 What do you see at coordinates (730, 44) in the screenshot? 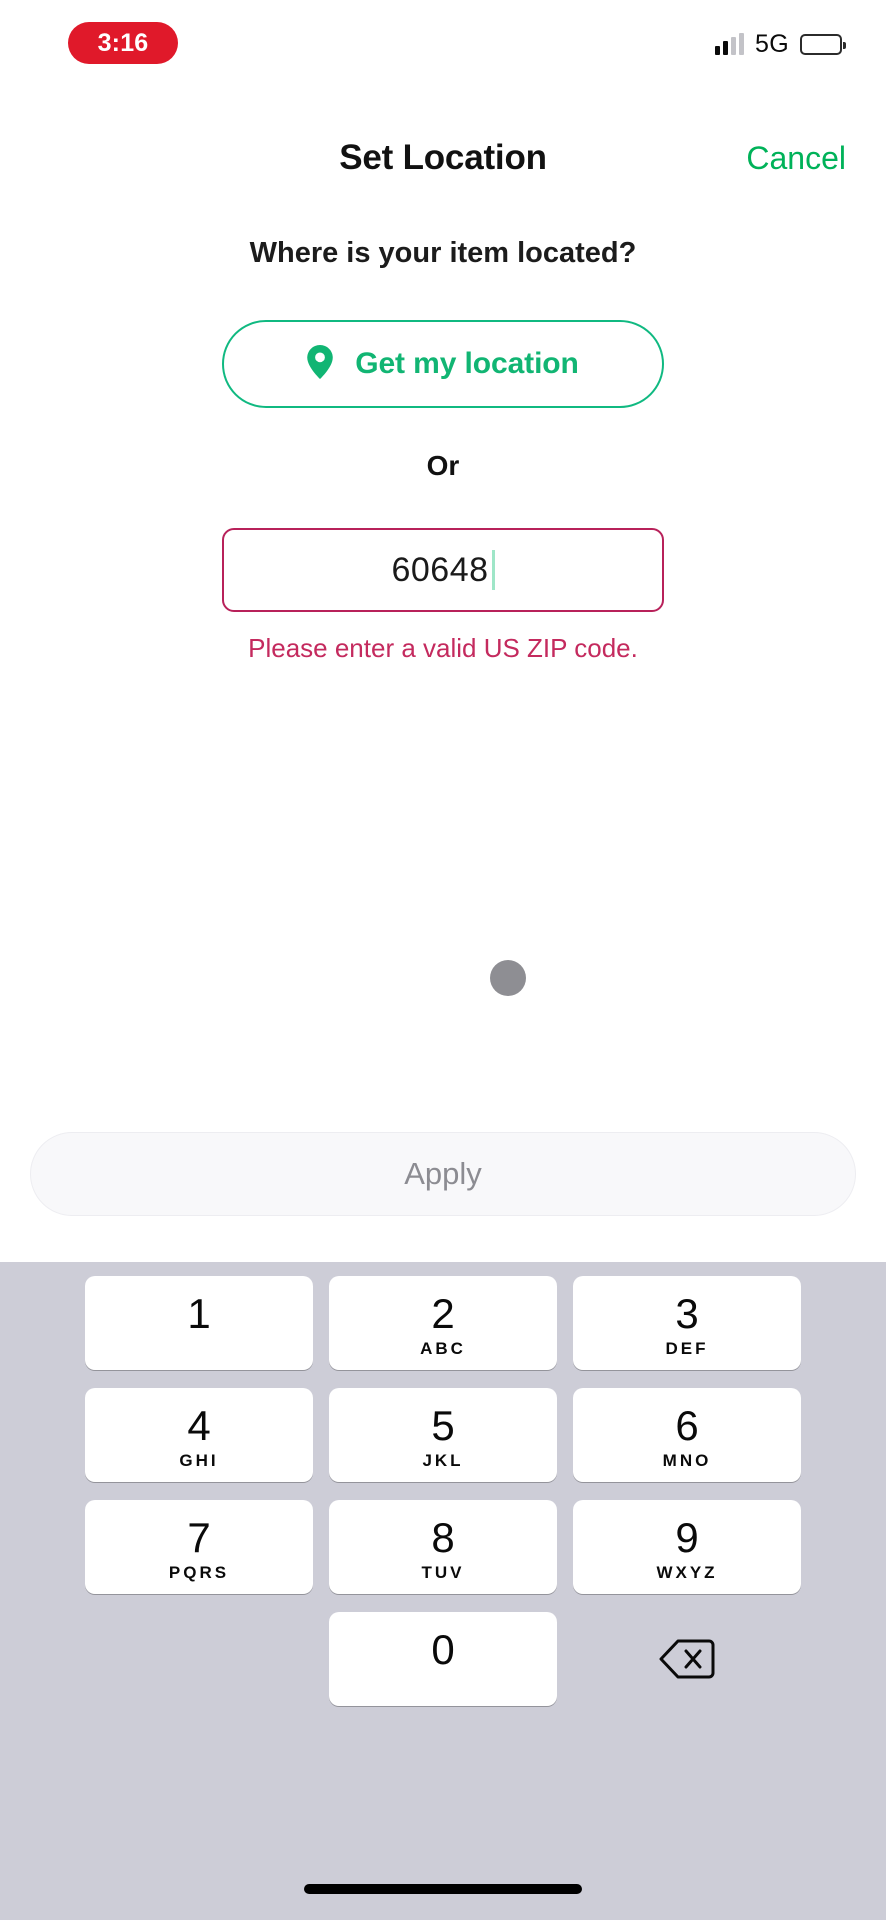
I see `signal-bars-icon` at bounding box center [730, 44].